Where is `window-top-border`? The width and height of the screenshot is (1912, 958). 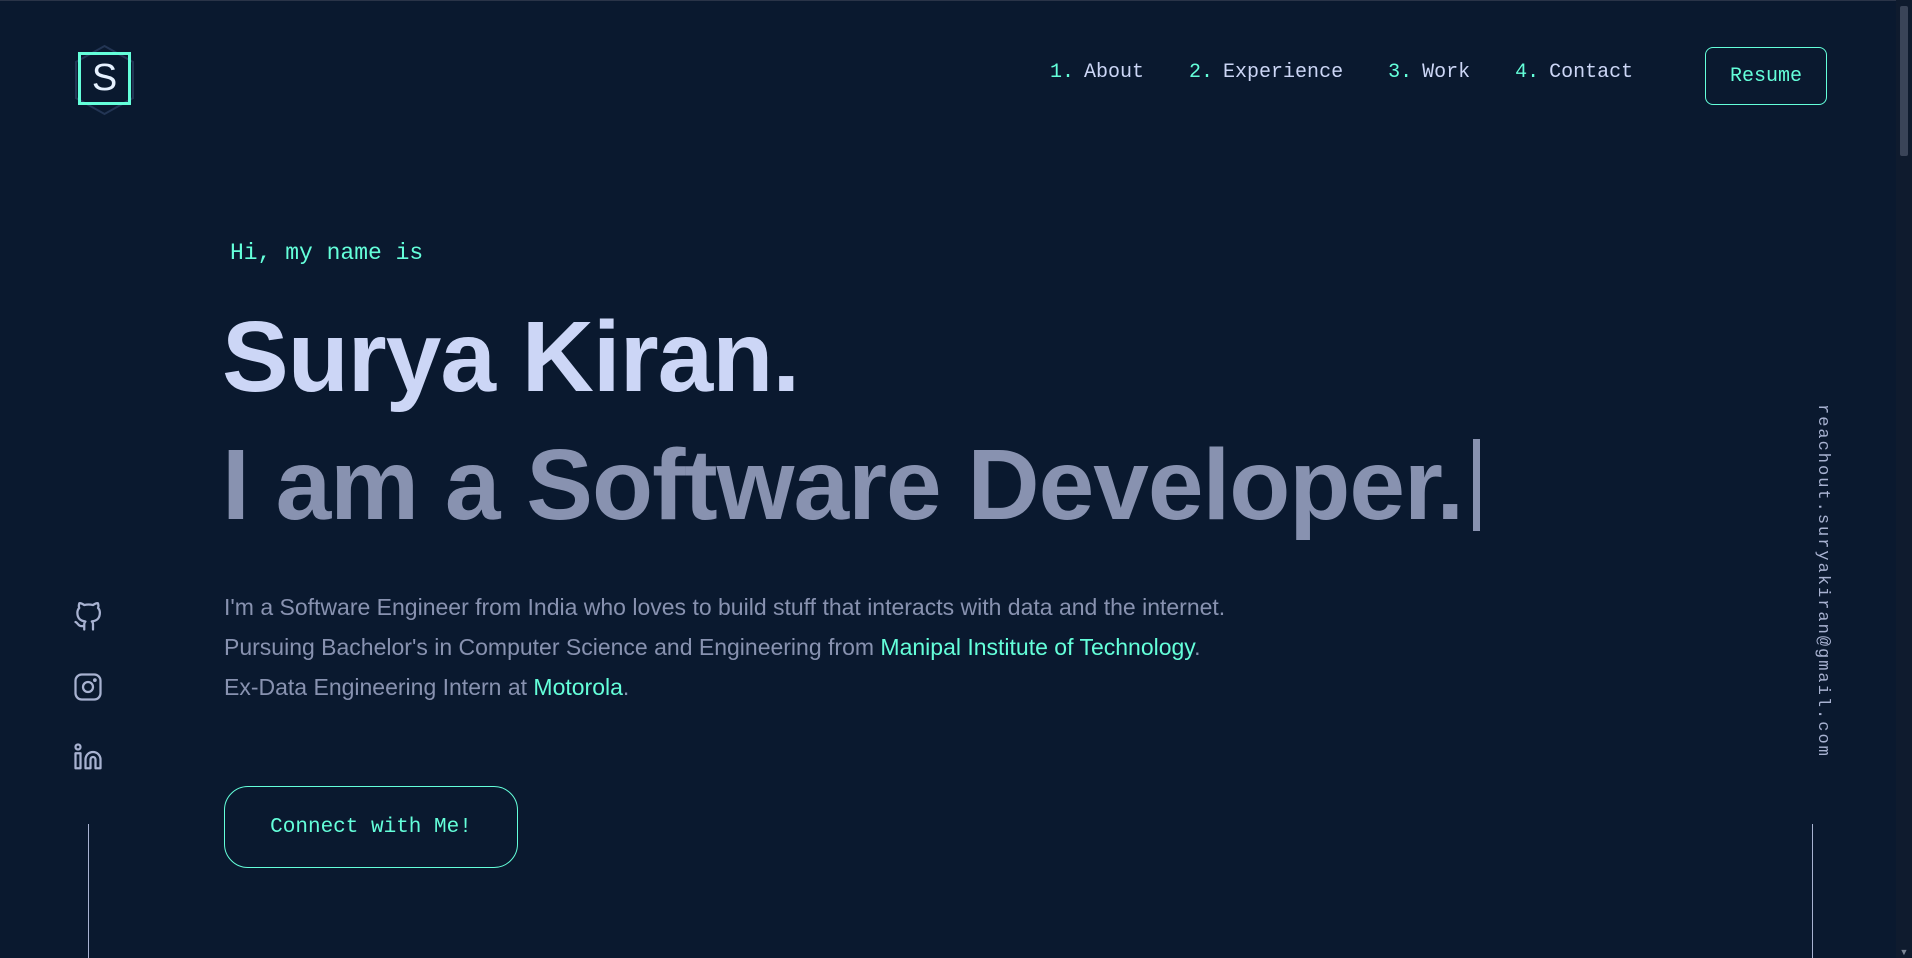 window-top-border is located at coordinates (956, 0).